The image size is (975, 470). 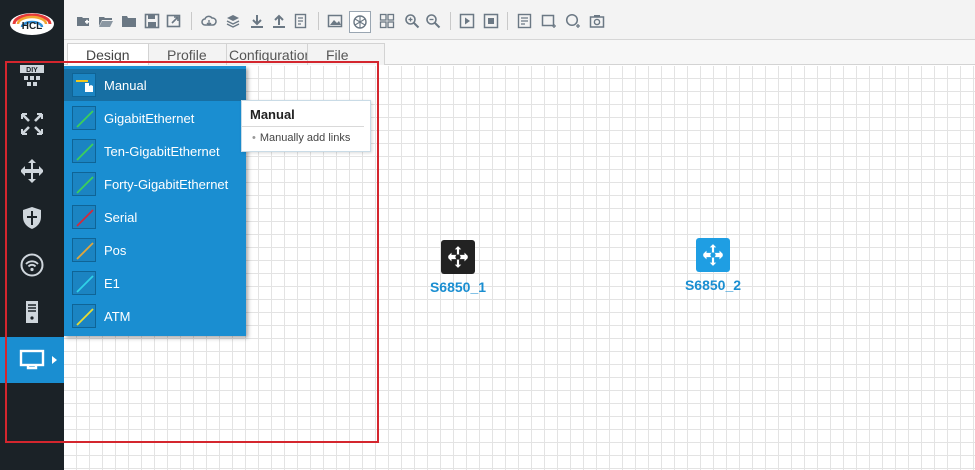 I want to click on zoom-in-icon, so click(x=412, y=21).